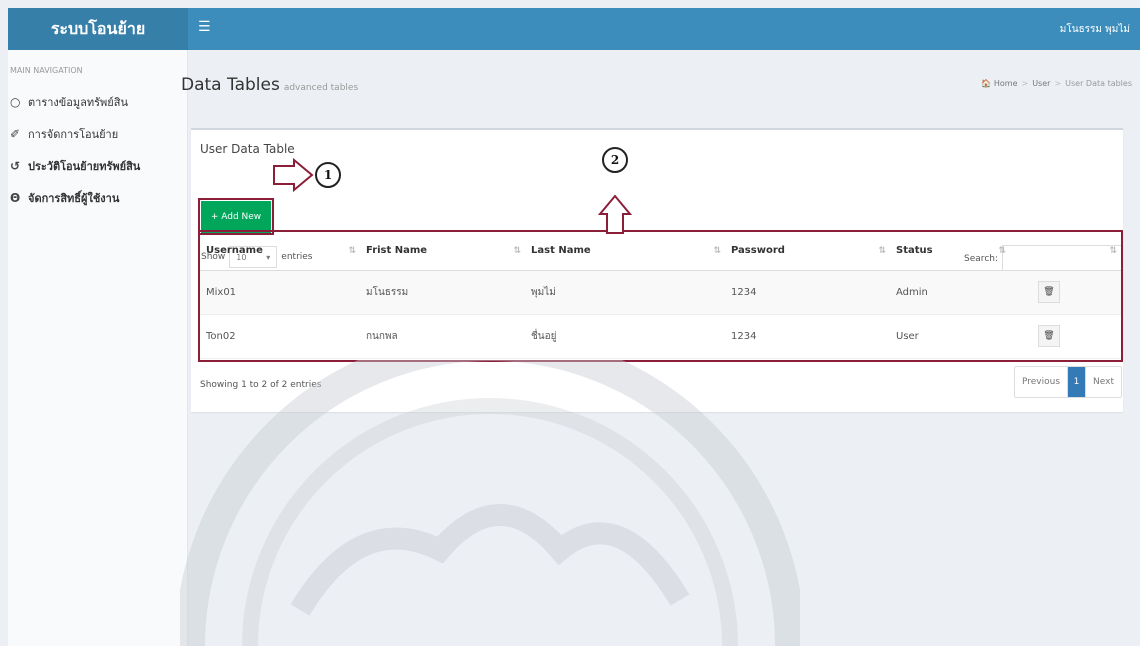 This screenshot has width=1140, height=646. What do you see at coordinates (442, 251) in the screenshot?
I see `column-first-name: Frist Name ⇅` at bounding box center [442, 251].